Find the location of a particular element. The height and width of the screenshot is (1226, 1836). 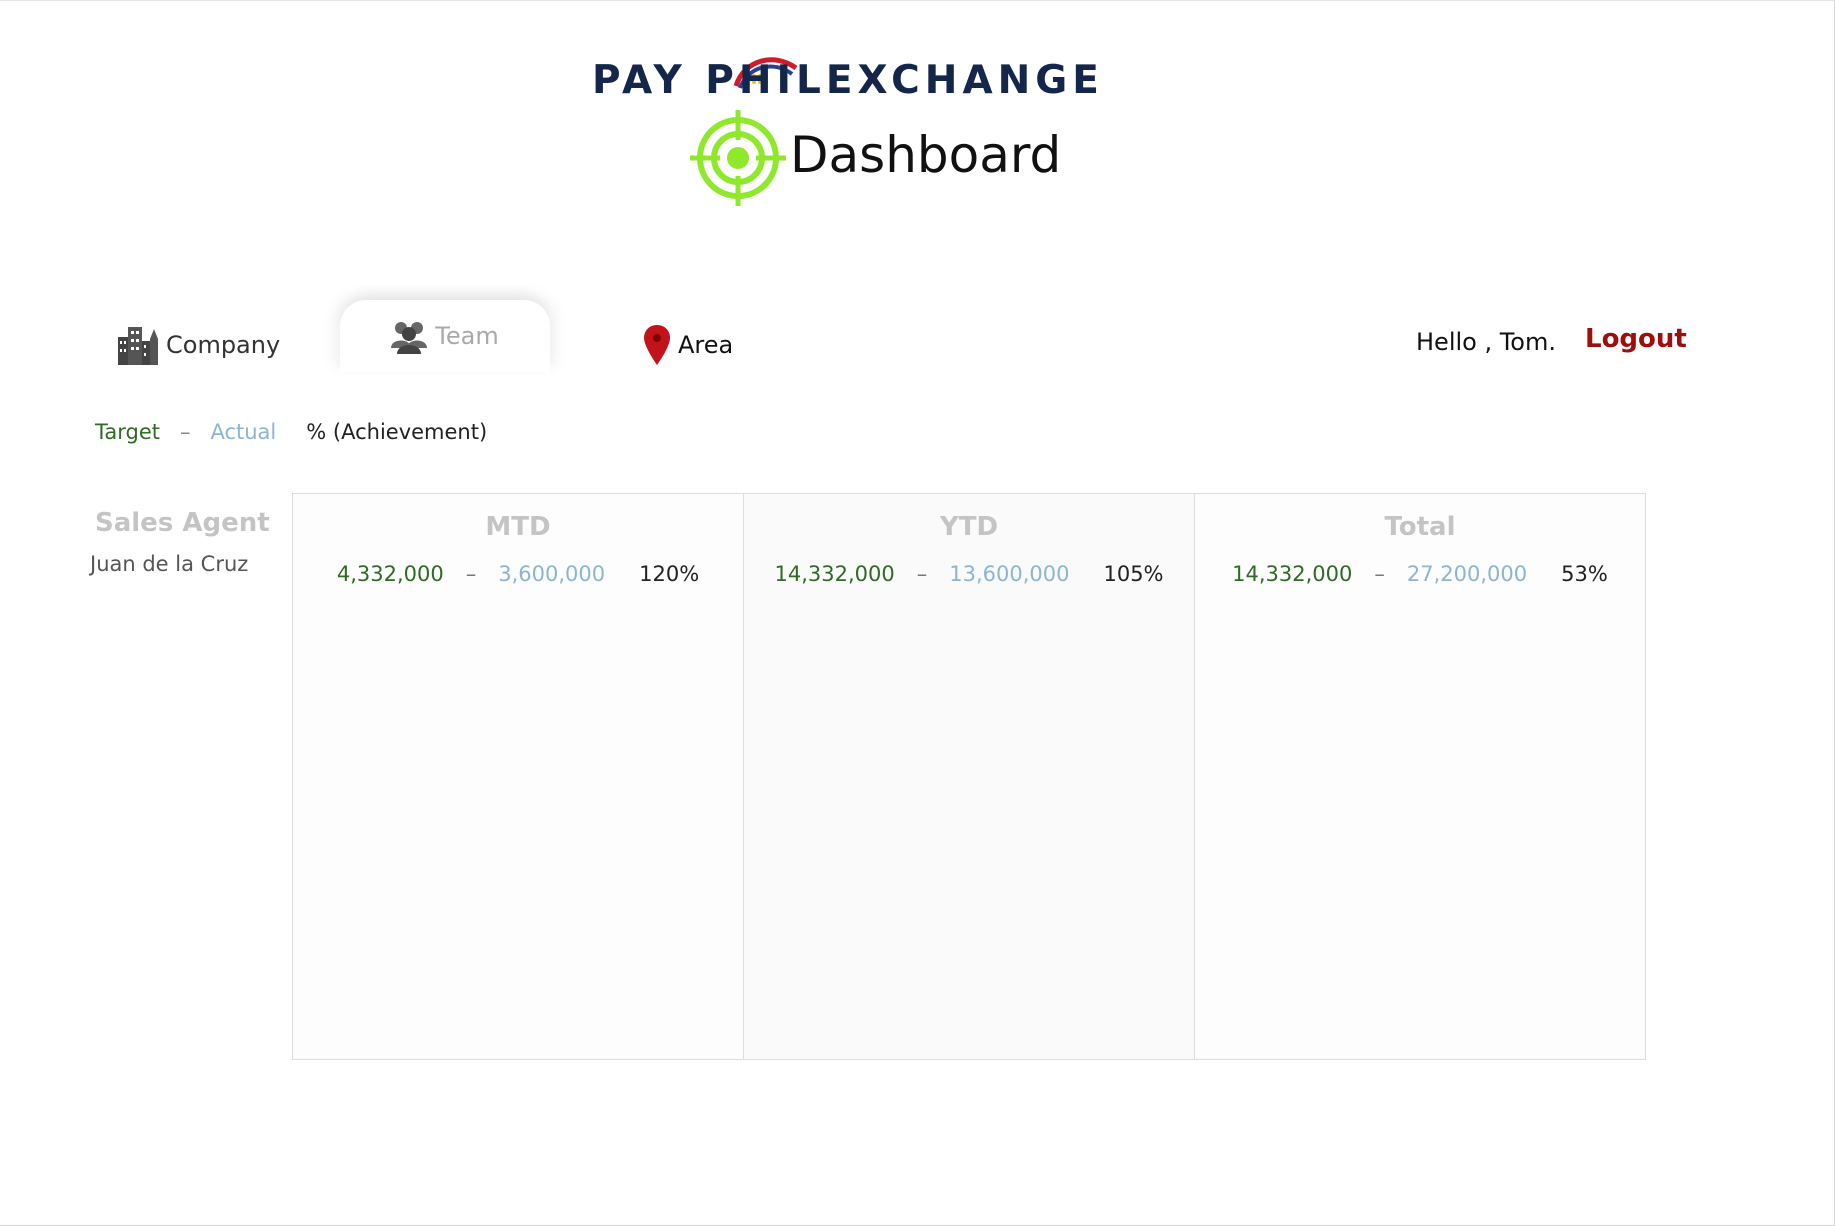

dashboard-header: Dashboard is located at coordinates (880, 158).